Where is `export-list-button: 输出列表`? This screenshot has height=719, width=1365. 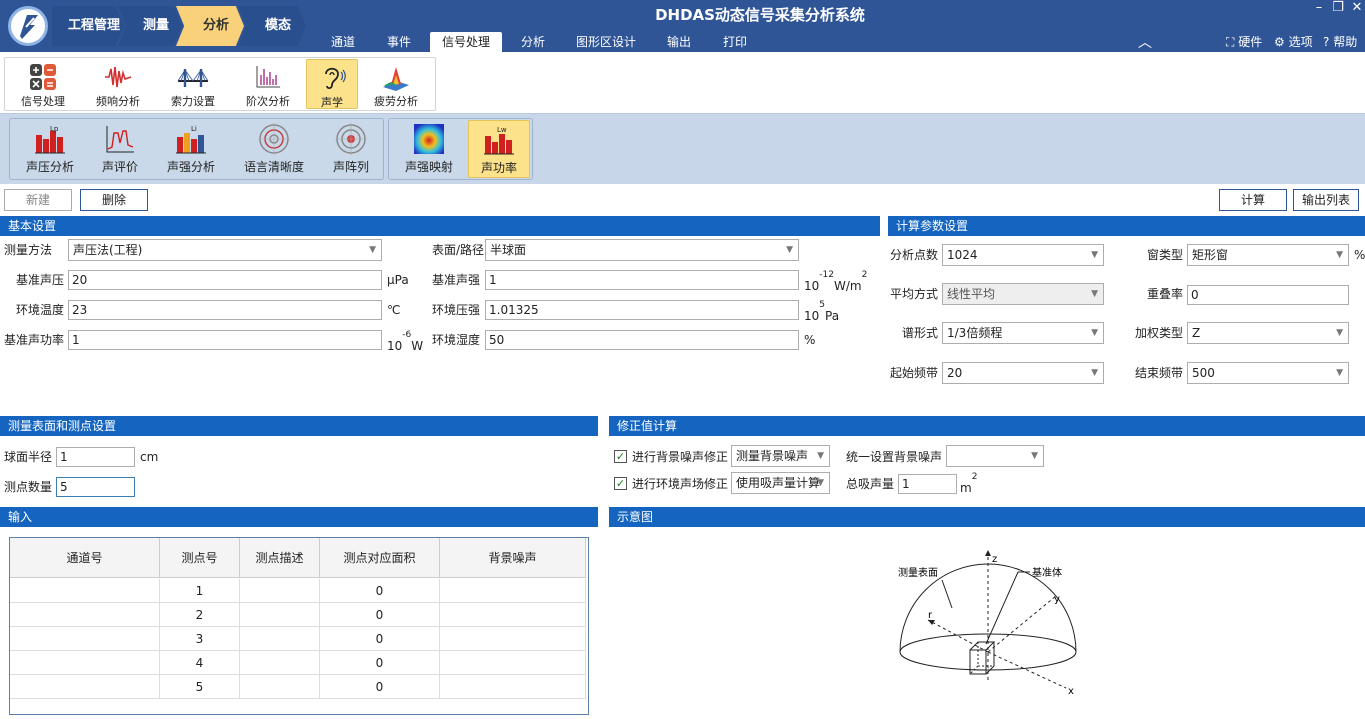 export-list-button: 输出列表 is located at coordinates (1326, 200).